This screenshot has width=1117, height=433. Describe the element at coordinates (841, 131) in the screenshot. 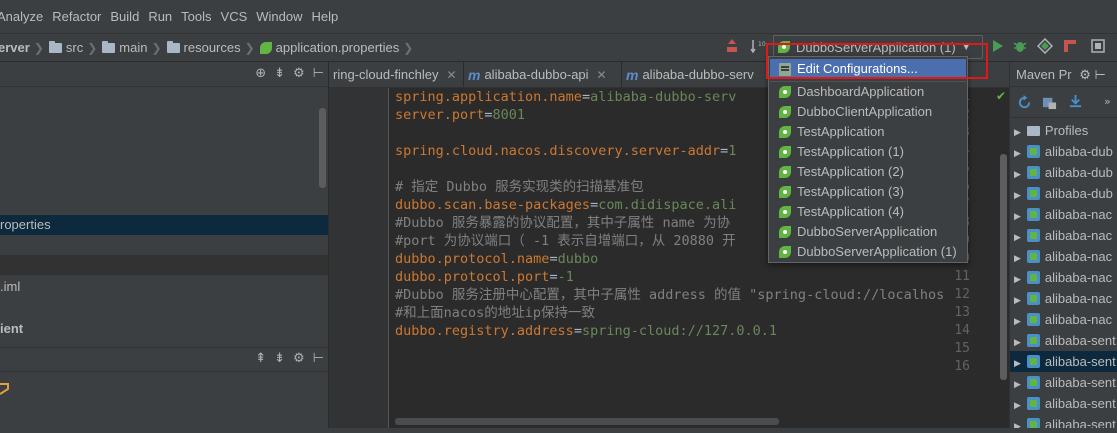

I see `run-configuration-label: TestApplication` at that location.